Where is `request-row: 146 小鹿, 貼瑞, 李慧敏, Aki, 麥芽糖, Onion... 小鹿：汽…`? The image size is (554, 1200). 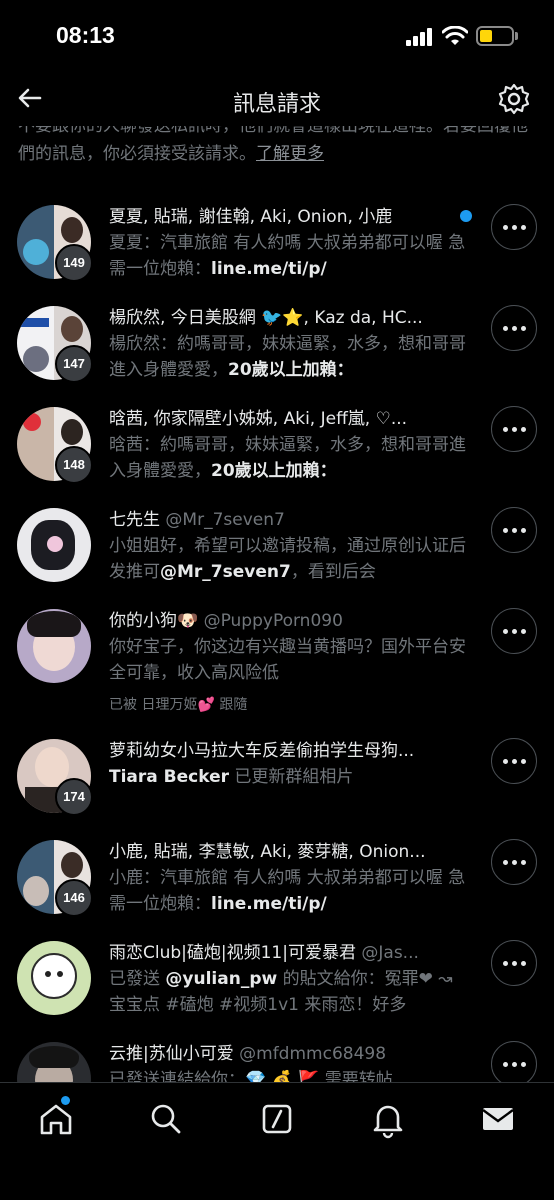
request-row: 146 小鹿, 貼瑞, 李慧敏, Aki, 麥芽糖, Onion... 小鹿：汽… is located at coordinates (277, 885).